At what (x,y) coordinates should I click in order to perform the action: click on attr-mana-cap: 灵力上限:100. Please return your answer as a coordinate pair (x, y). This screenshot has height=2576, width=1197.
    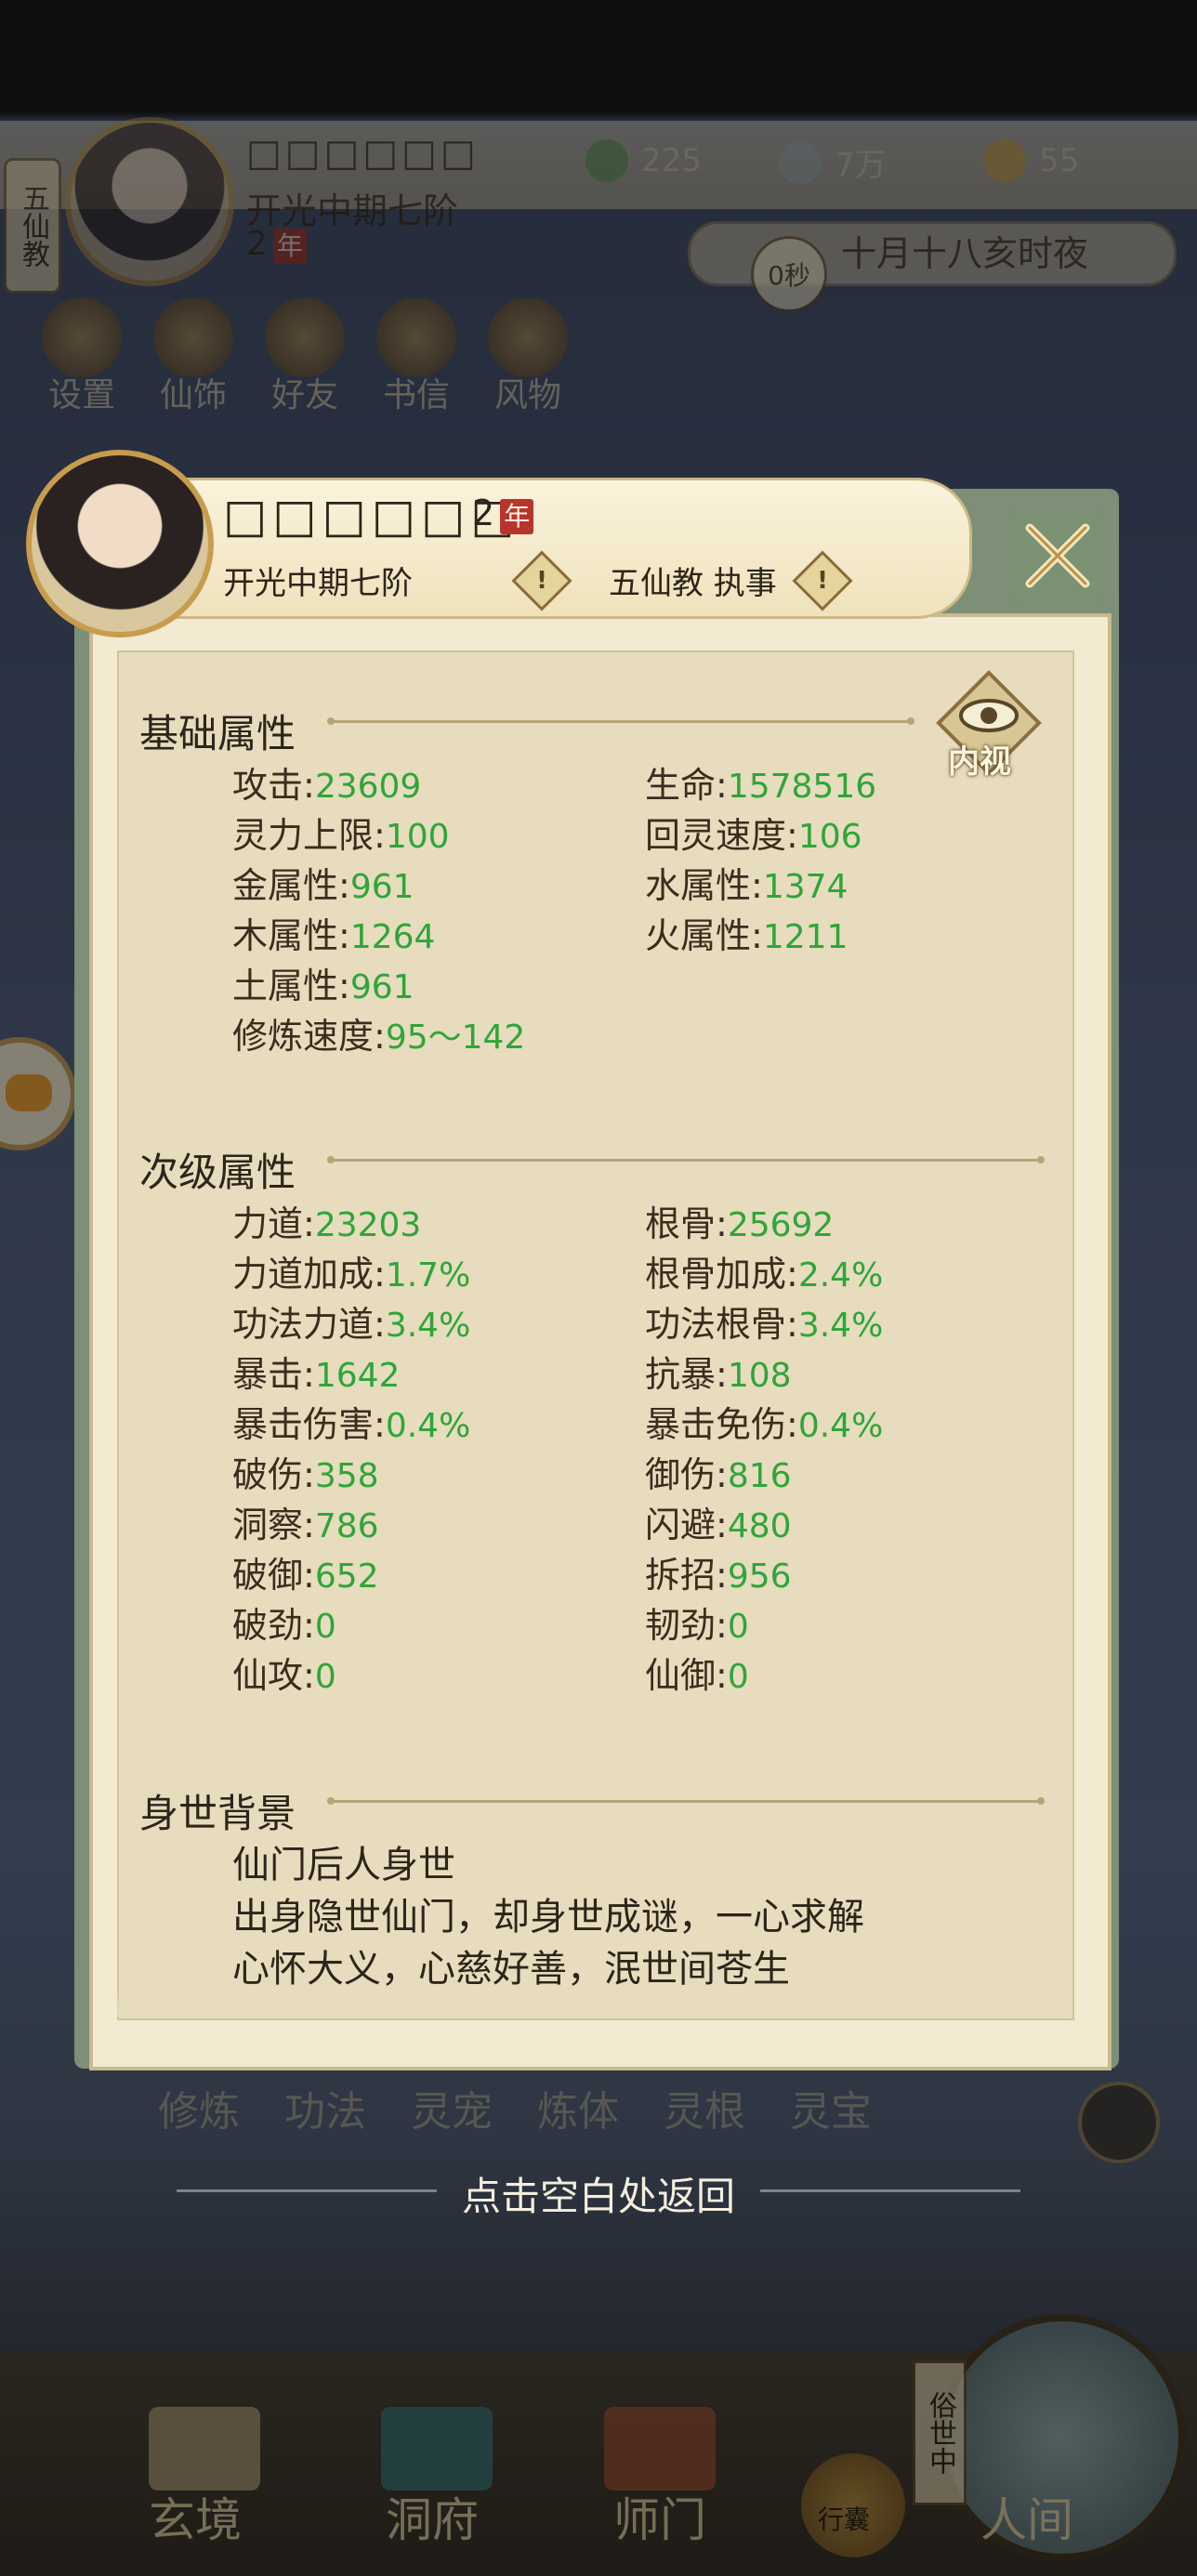
    Looking at the image, I should click on (341, 835).